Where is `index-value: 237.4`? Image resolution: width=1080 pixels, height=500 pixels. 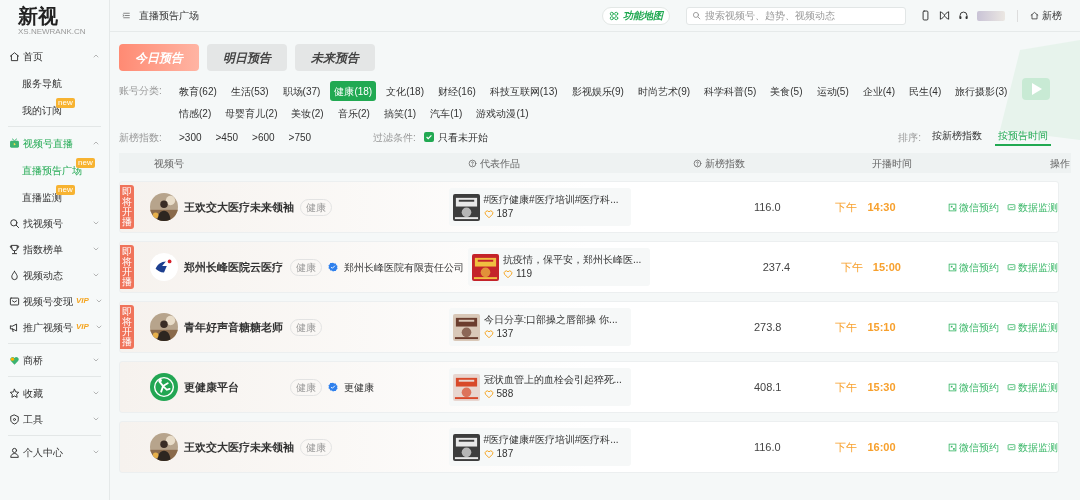 index-value: 237.4 is located at coordinates (776, 266).